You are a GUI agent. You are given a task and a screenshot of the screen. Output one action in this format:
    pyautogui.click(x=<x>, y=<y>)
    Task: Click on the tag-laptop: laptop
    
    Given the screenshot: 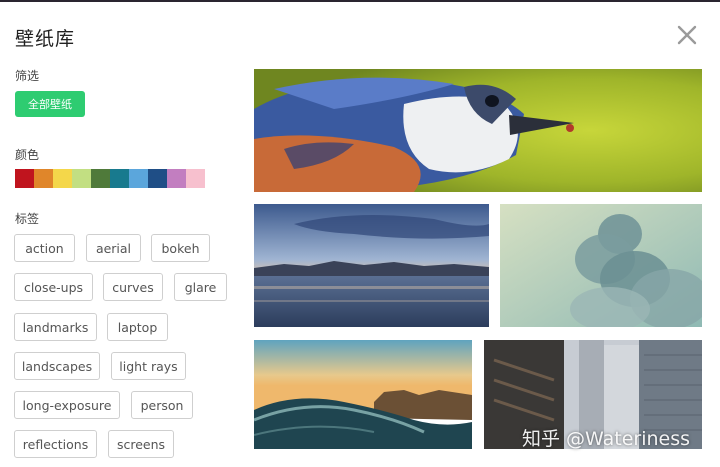 What is the action you would take?
    pyautogui.click(x=137, y=327)
    